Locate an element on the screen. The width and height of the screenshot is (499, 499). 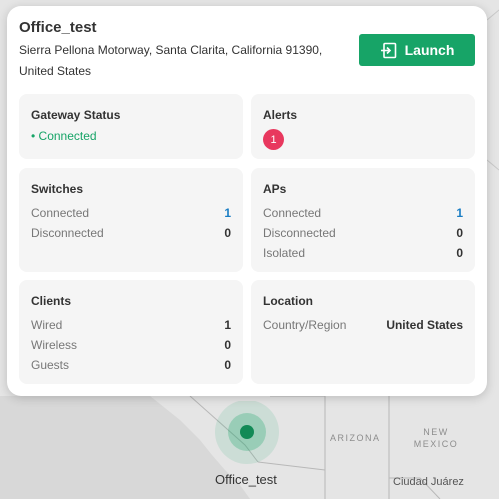
location-tile: Location Country/Region United States is located at coordinates (363, 332).